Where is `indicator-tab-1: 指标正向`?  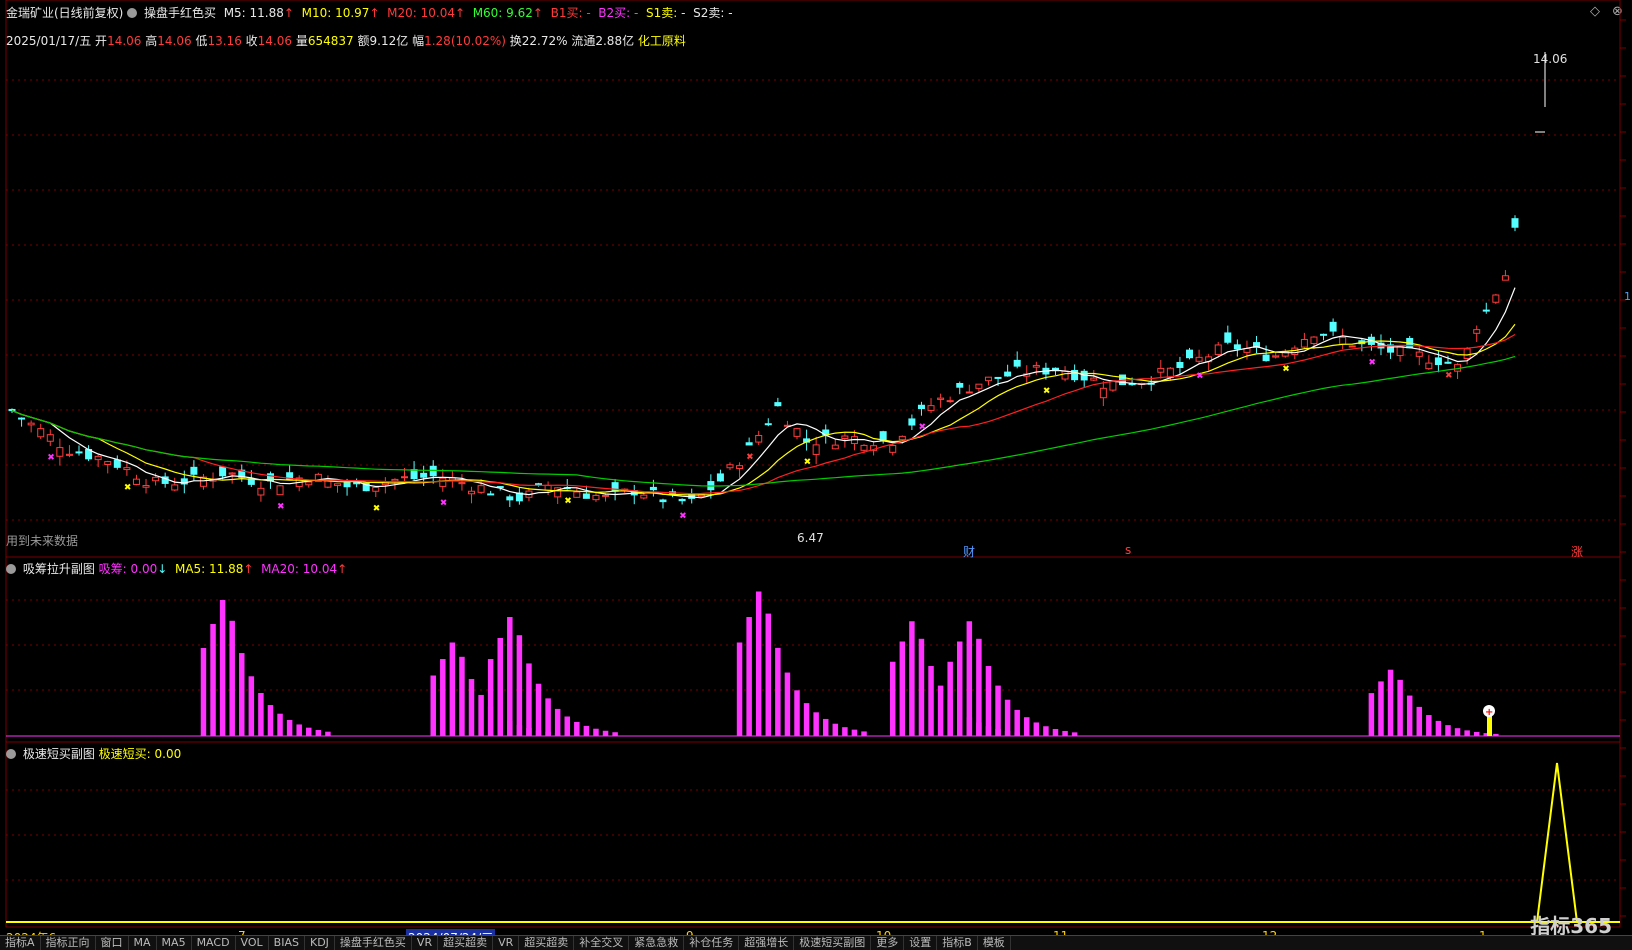
indicator-tab-1: 指标正向 is located at coordinates (68, 943).